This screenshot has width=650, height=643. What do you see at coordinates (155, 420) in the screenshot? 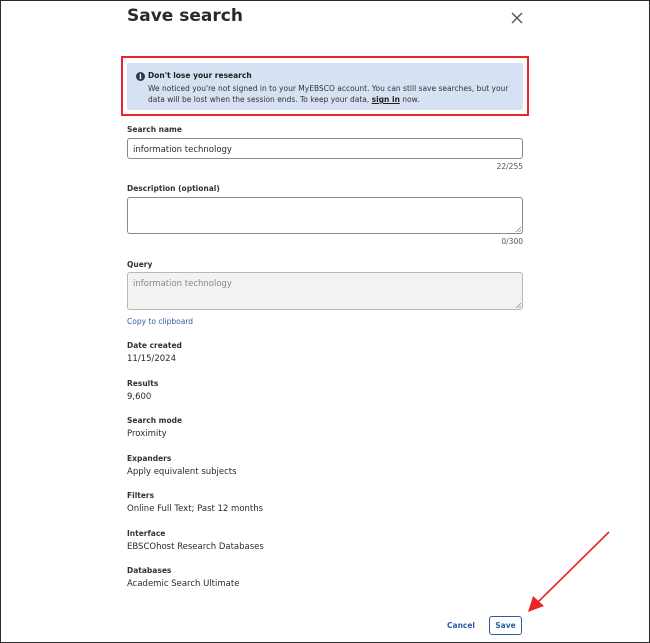
I see `detail-label: Search mode` at bounding box center [155, 420].